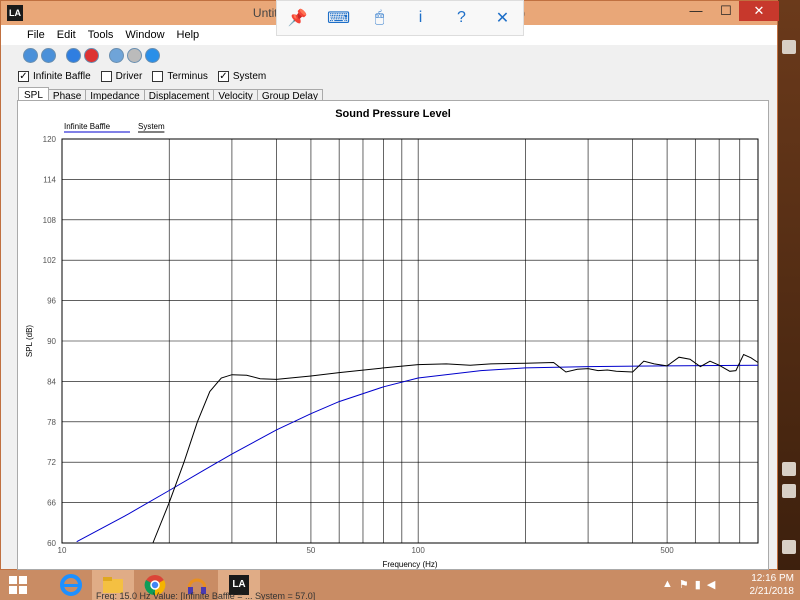 The width and height of the screenshot is (800, 600). What do you see at coordinates (51, 301) in the screenshot?
I see `y-tick-label: 96` at bounding box center [51, 301].